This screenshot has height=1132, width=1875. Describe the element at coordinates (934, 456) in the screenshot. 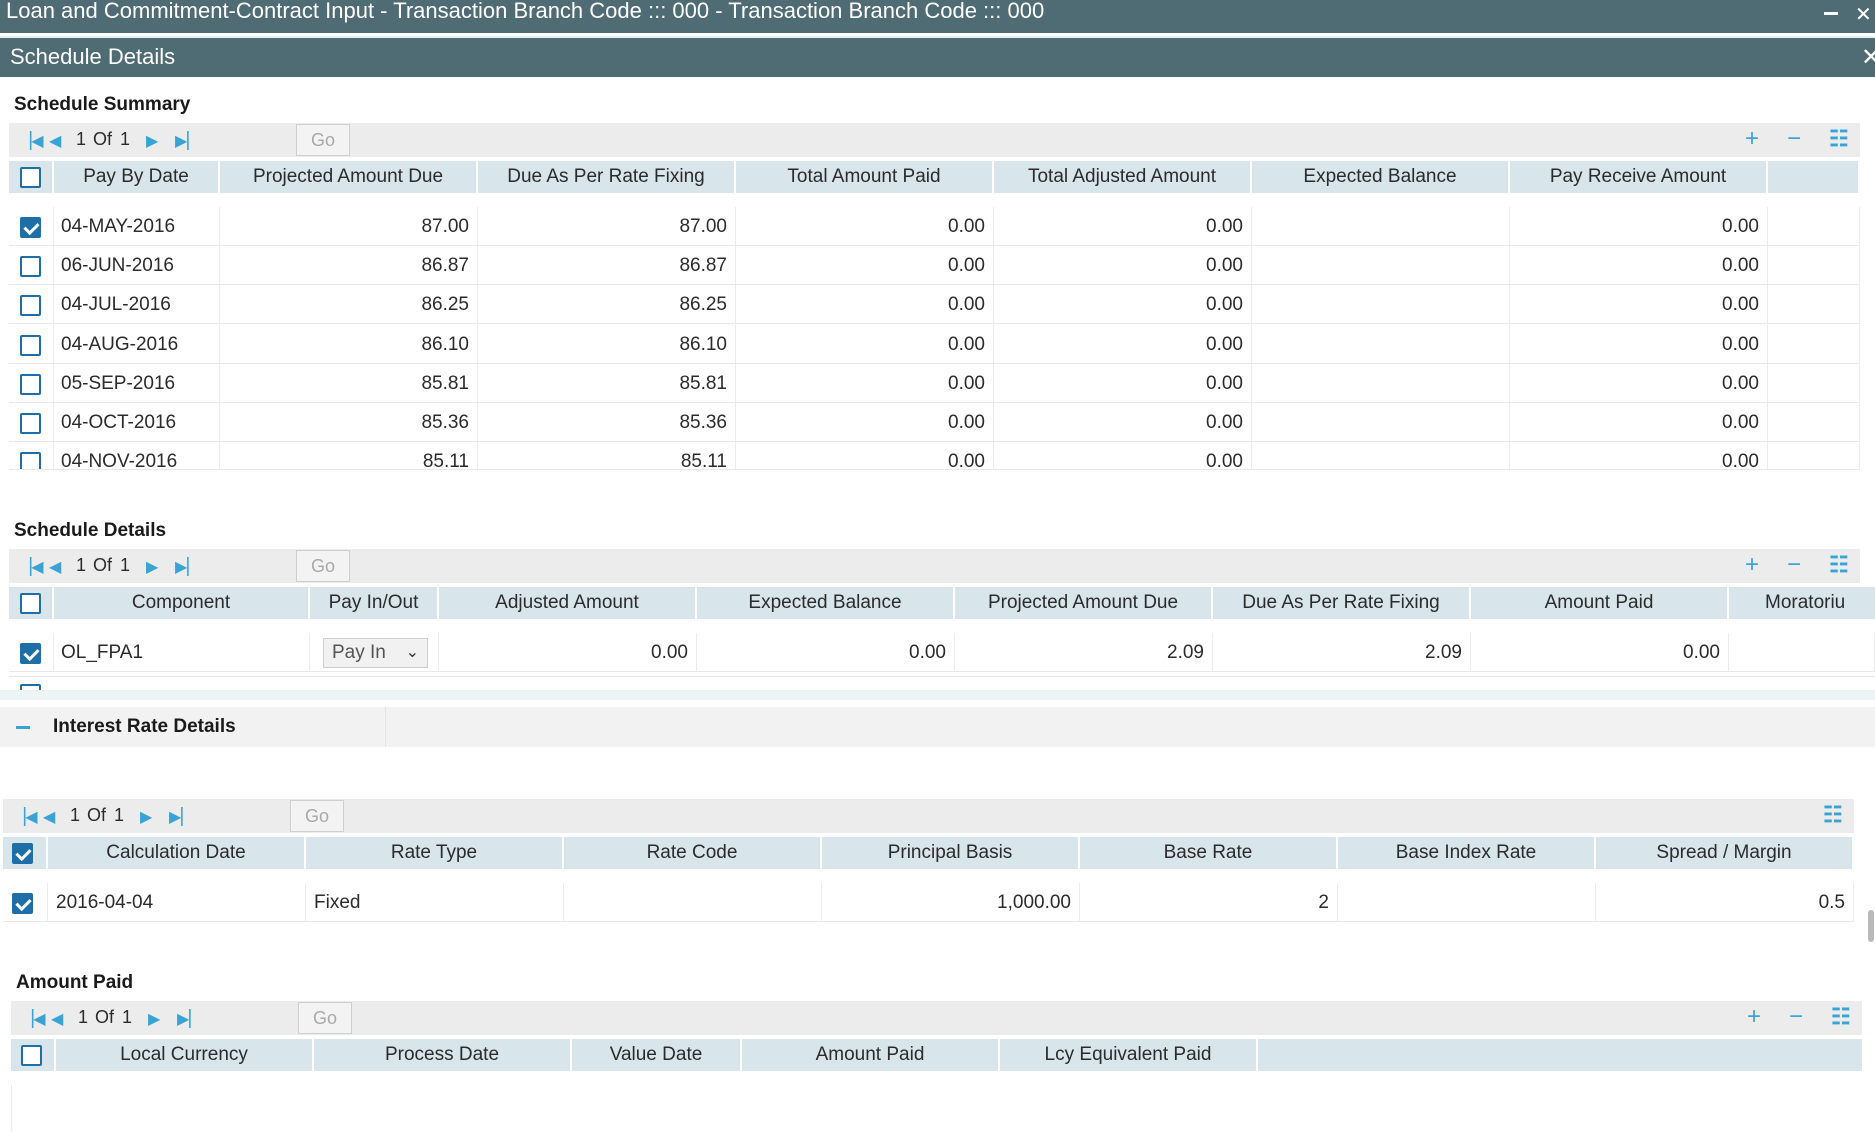

I see `table-row: 04-NOV-2016 85.11 85.11 0.00 0.00 0.00` at that location.